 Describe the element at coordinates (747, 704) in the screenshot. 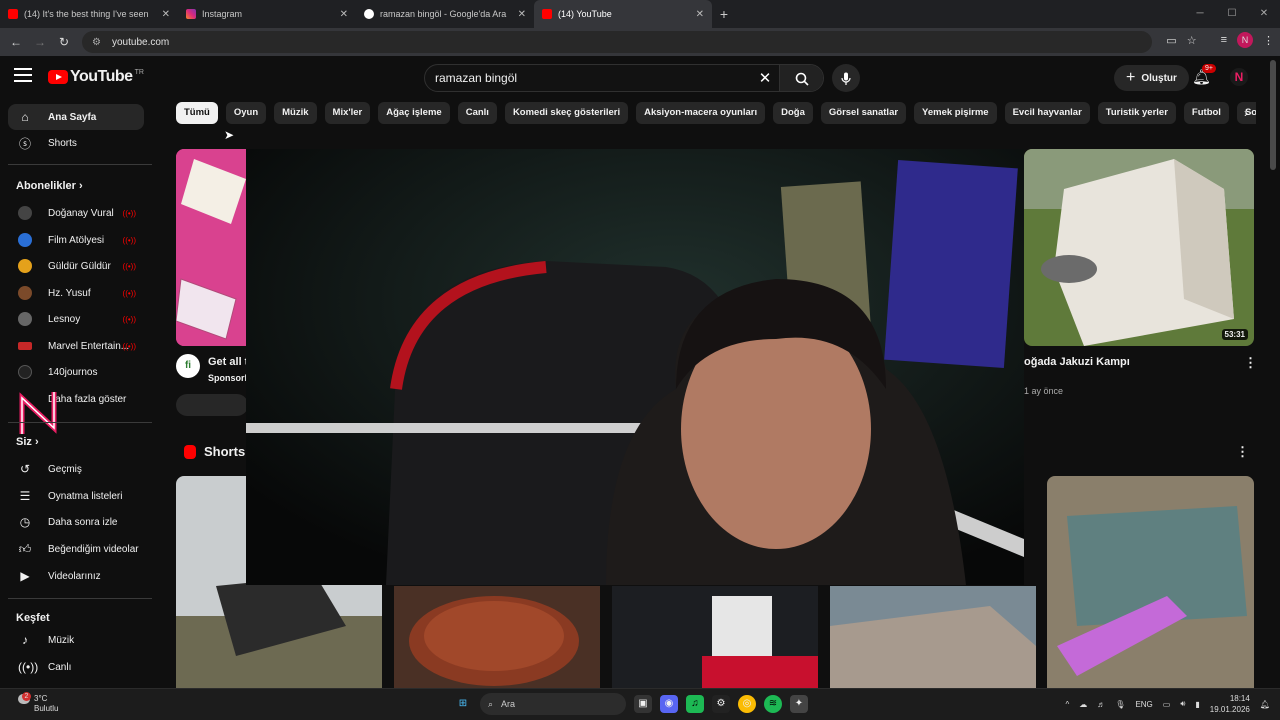

I see `chrome-icon: ◎` at that location.